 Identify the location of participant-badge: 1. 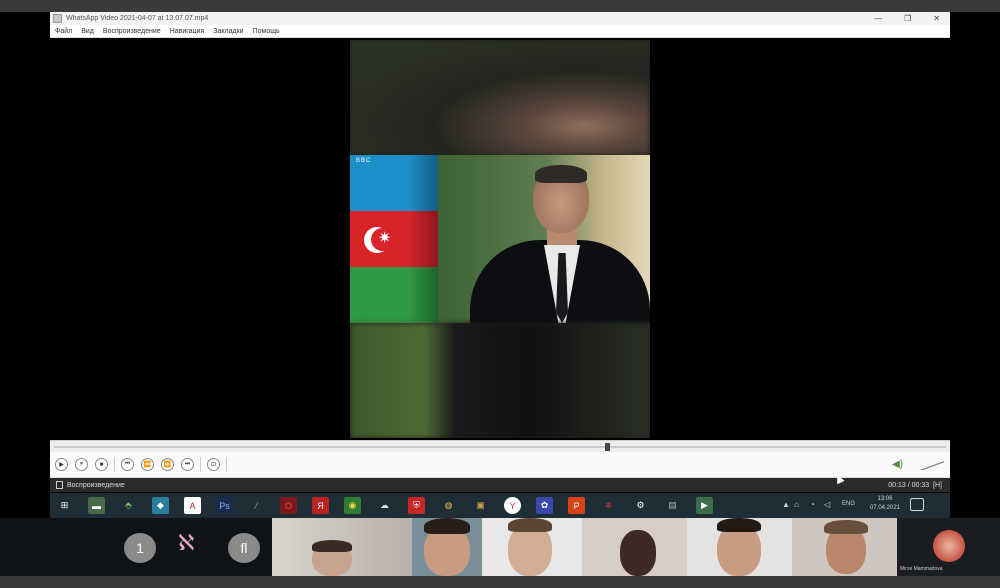
(140, 548).